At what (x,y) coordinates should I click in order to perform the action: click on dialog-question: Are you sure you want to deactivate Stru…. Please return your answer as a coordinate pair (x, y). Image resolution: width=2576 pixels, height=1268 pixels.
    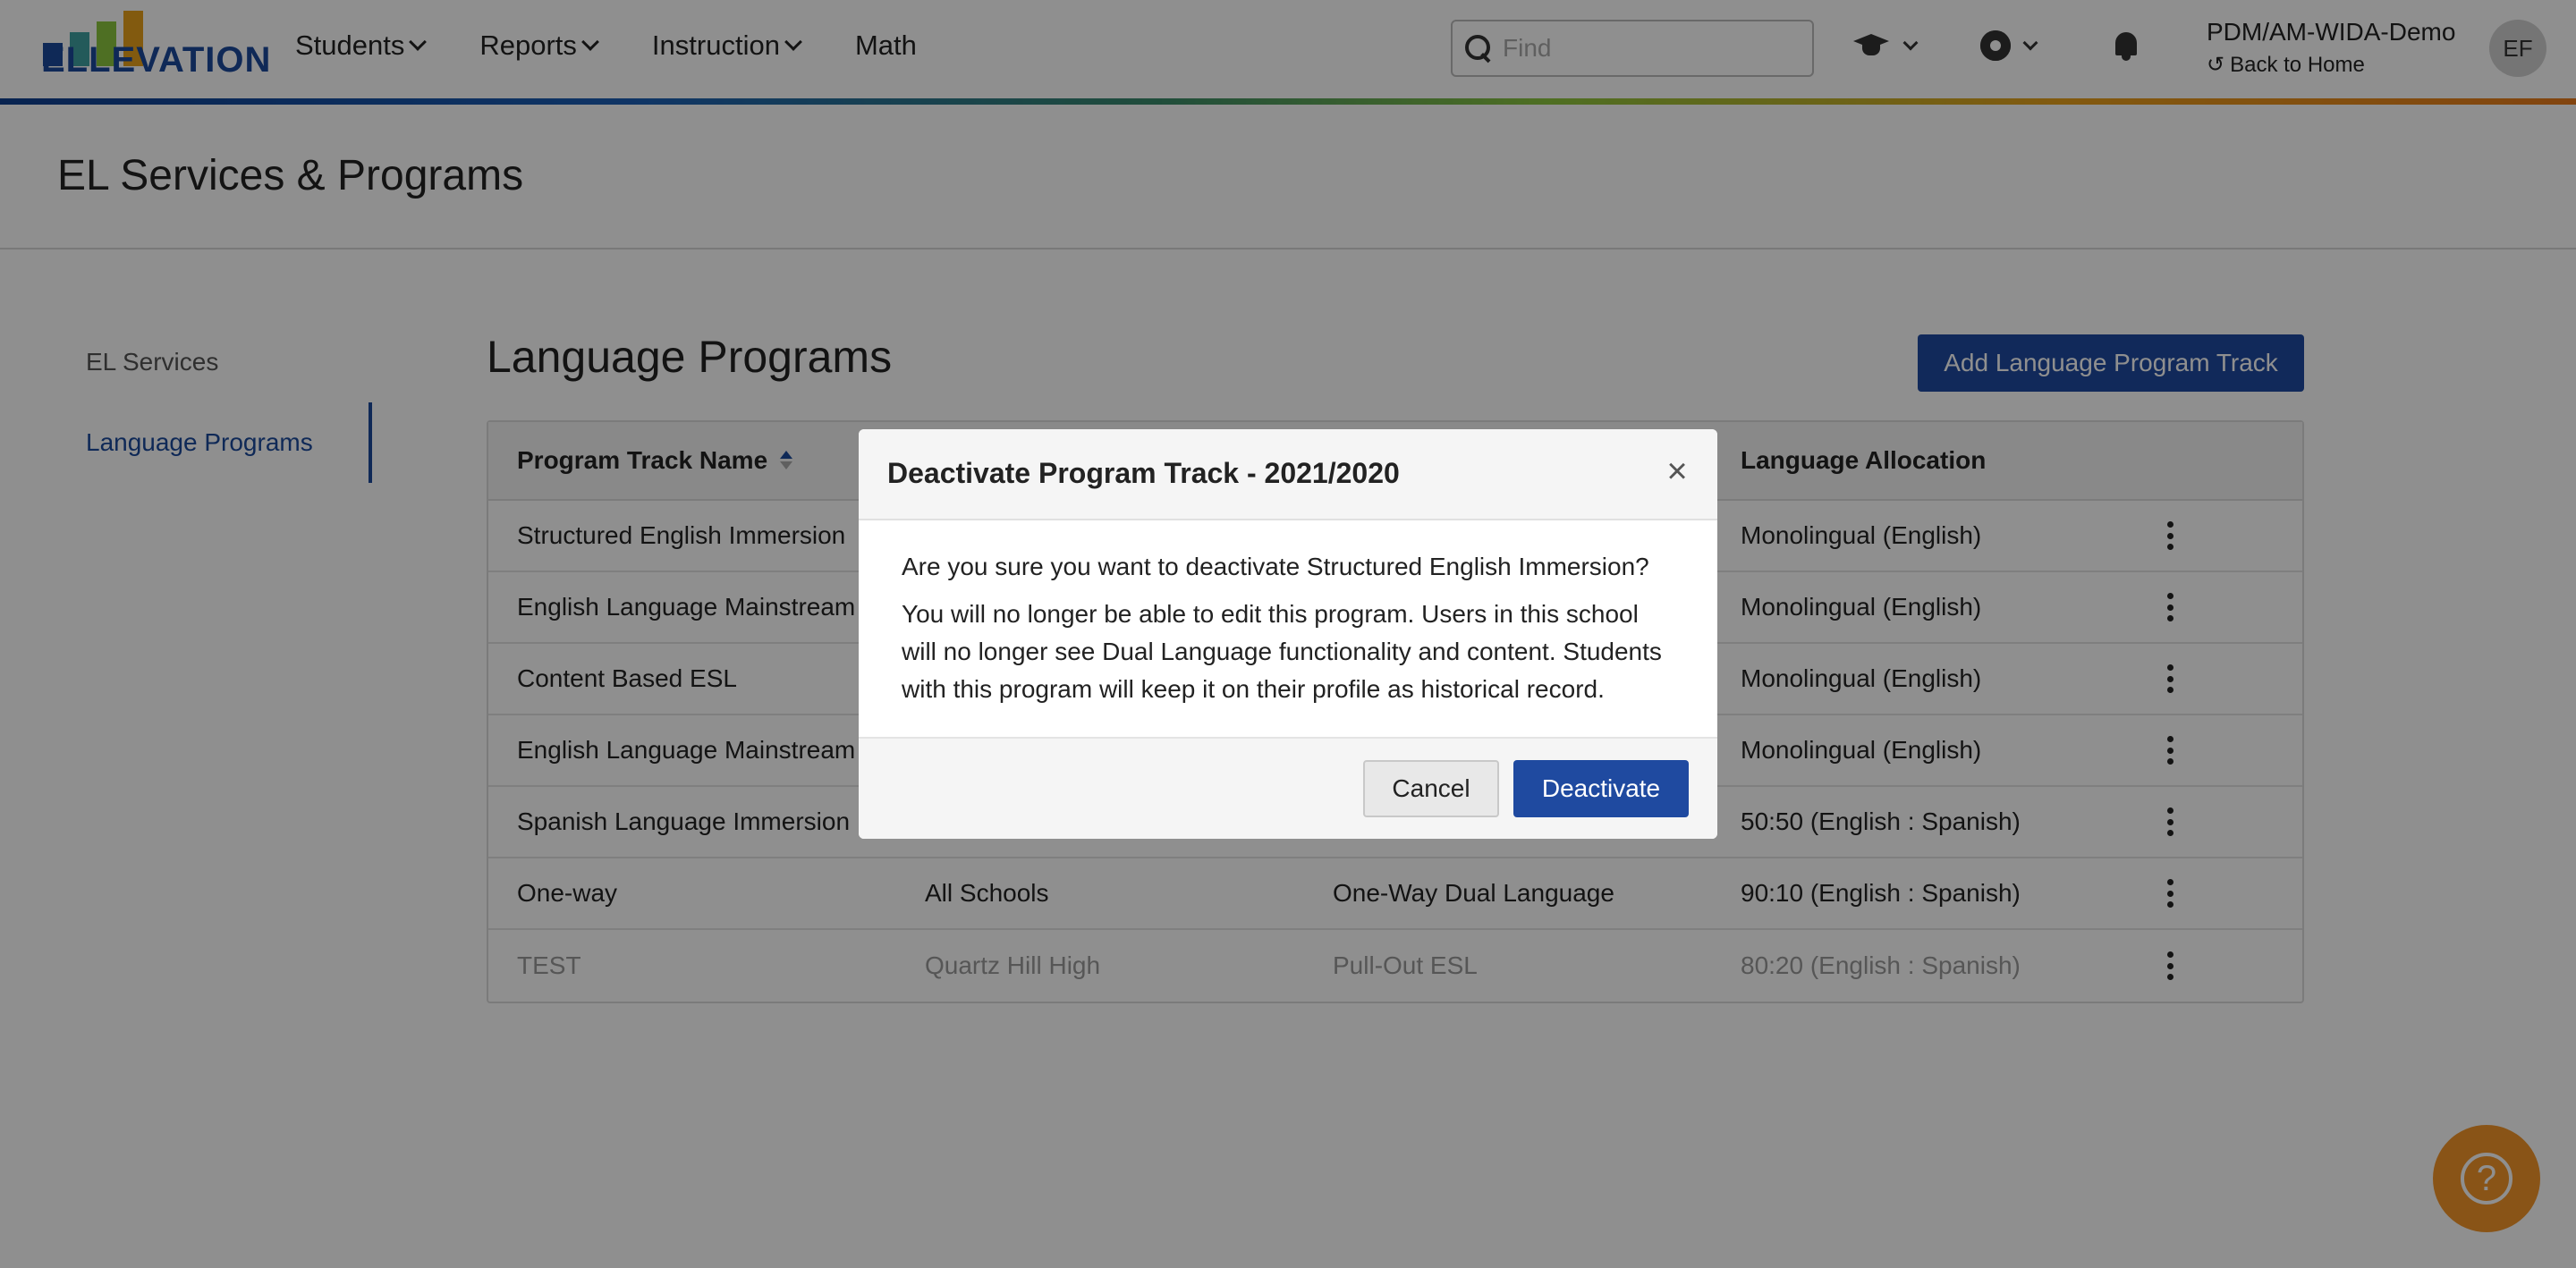
    Looking at the image, I should click on (1275, 566).